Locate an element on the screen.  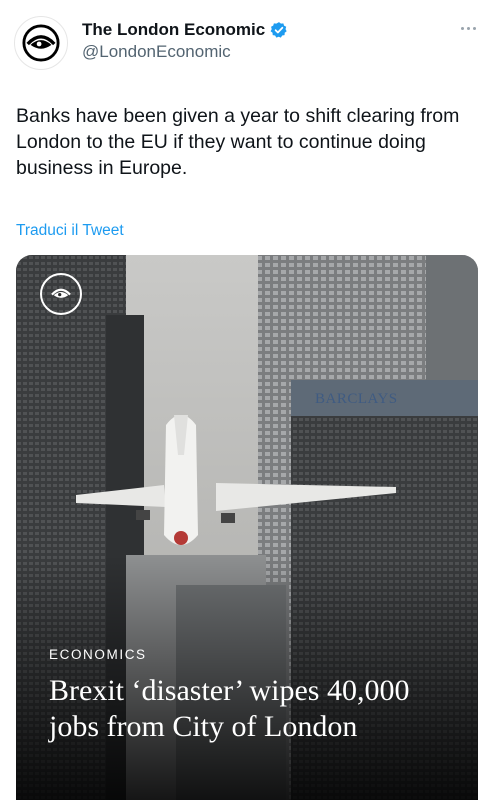
verified-badge-icon is located at coordinates (278, 30).